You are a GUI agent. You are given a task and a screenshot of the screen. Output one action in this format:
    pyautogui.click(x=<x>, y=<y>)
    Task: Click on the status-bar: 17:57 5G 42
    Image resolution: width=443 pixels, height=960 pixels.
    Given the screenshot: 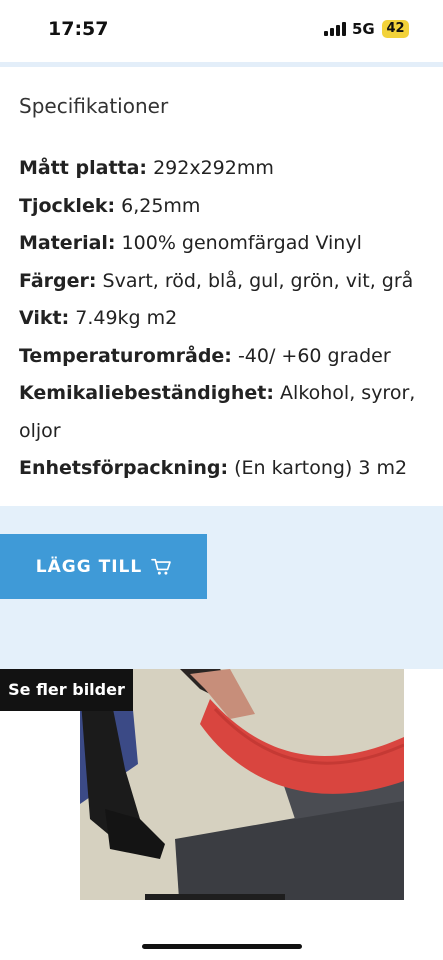 What is the action you would take?
    pyautogui.click(x=221, y=31)
    